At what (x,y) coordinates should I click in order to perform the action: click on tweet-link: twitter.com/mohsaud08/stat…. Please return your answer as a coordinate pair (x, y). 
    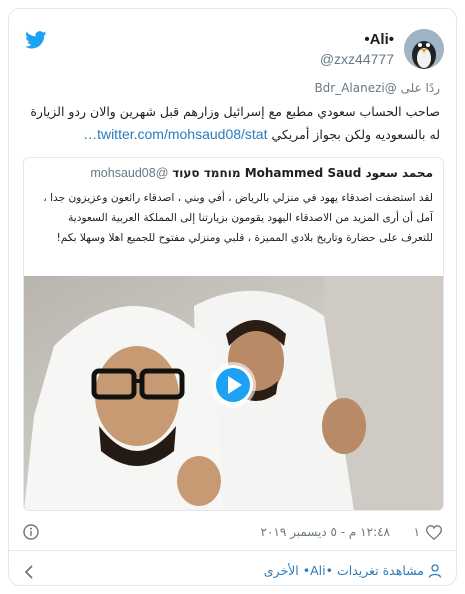
    Looking at the image, I should click on (175, 134).